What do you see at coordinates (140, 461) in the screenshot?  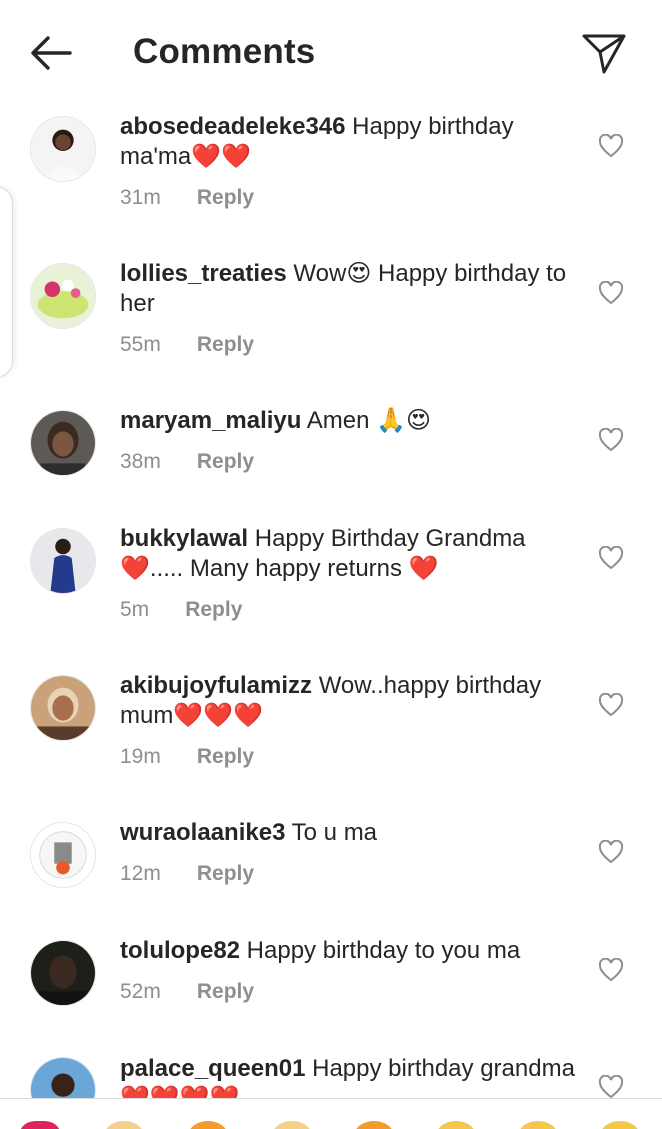 I see `comment-time: 38m` at bounding box center [140, 461].